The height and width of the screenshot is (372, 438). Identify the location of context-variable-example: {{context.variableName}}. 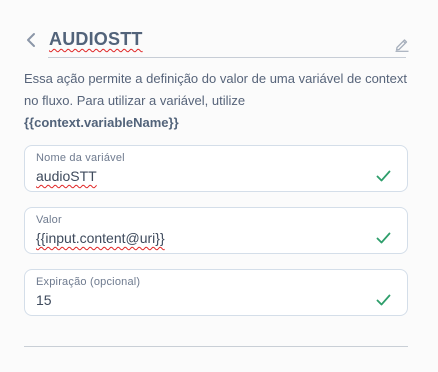
(101, 122).